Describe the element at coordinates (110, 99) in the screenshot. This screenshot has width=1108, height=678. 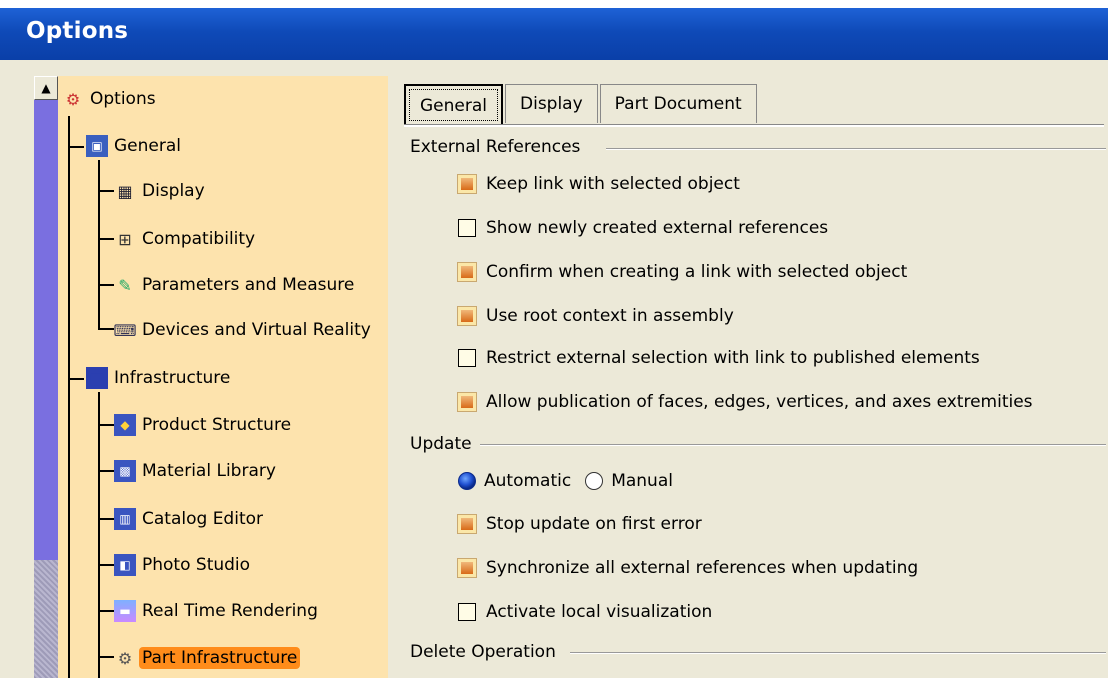
I see `tree-item-options: ⚙ Options` at that location.